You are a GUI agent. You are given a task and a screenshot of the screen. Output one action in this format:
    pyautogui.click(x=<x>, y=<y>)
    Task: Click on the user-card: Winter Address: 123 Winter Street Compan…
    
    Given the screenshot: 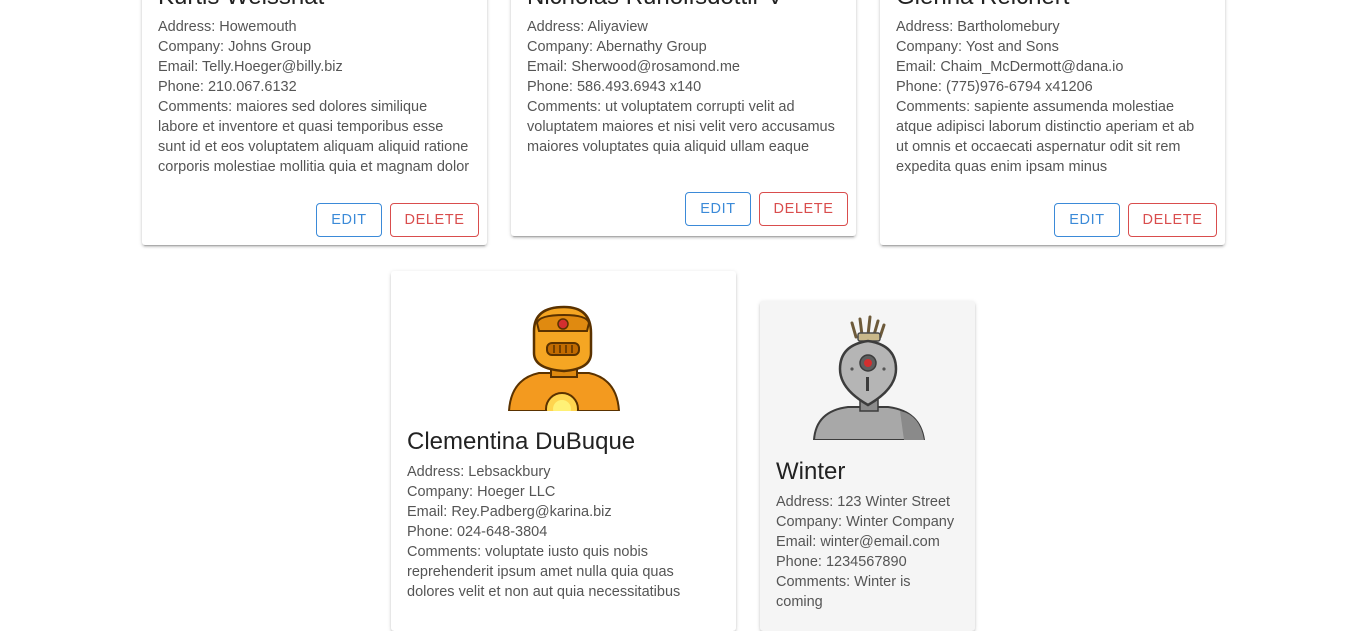 What is the action you would take?
    pyautogui.click(x=867, y=466)
    